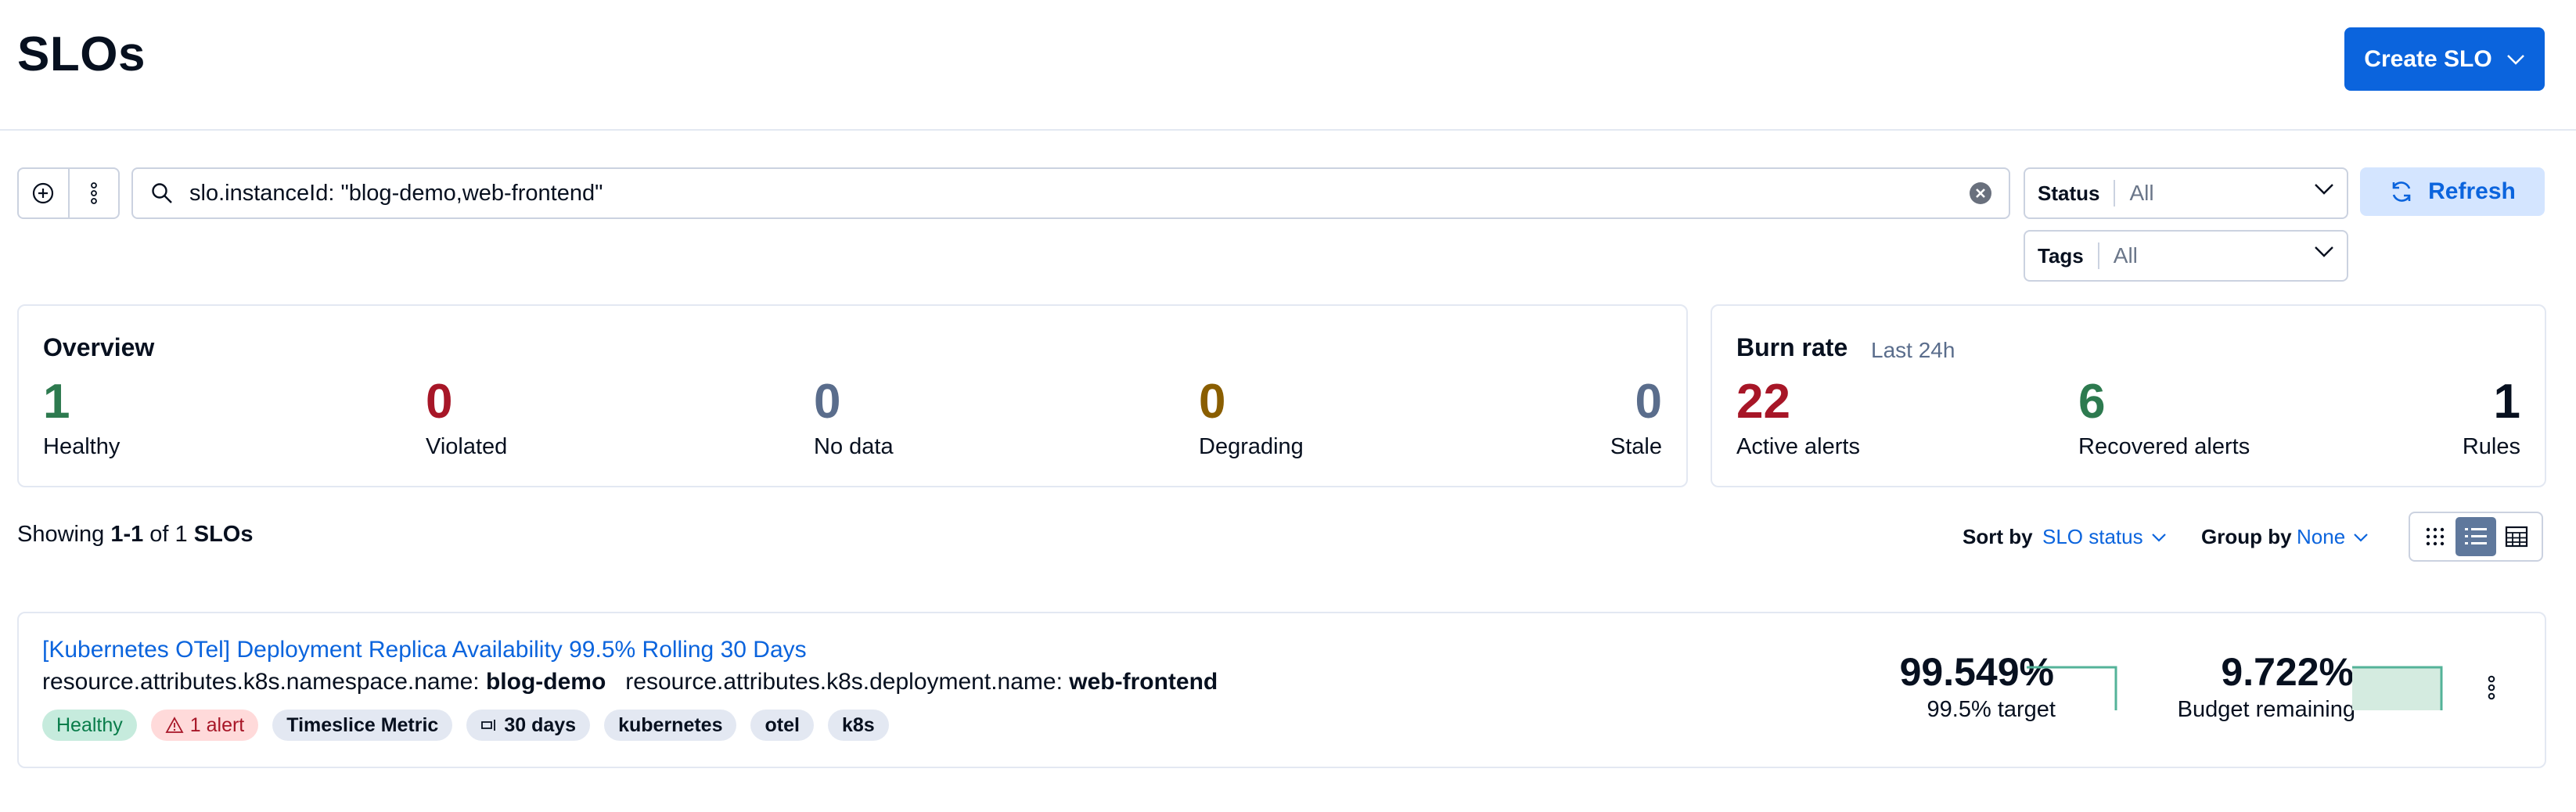 The width and height of the screenshot is (2576, 812). Describe the element at coordinates (181, 534) in the screenshot. I see `showing-total: 1` at that location.